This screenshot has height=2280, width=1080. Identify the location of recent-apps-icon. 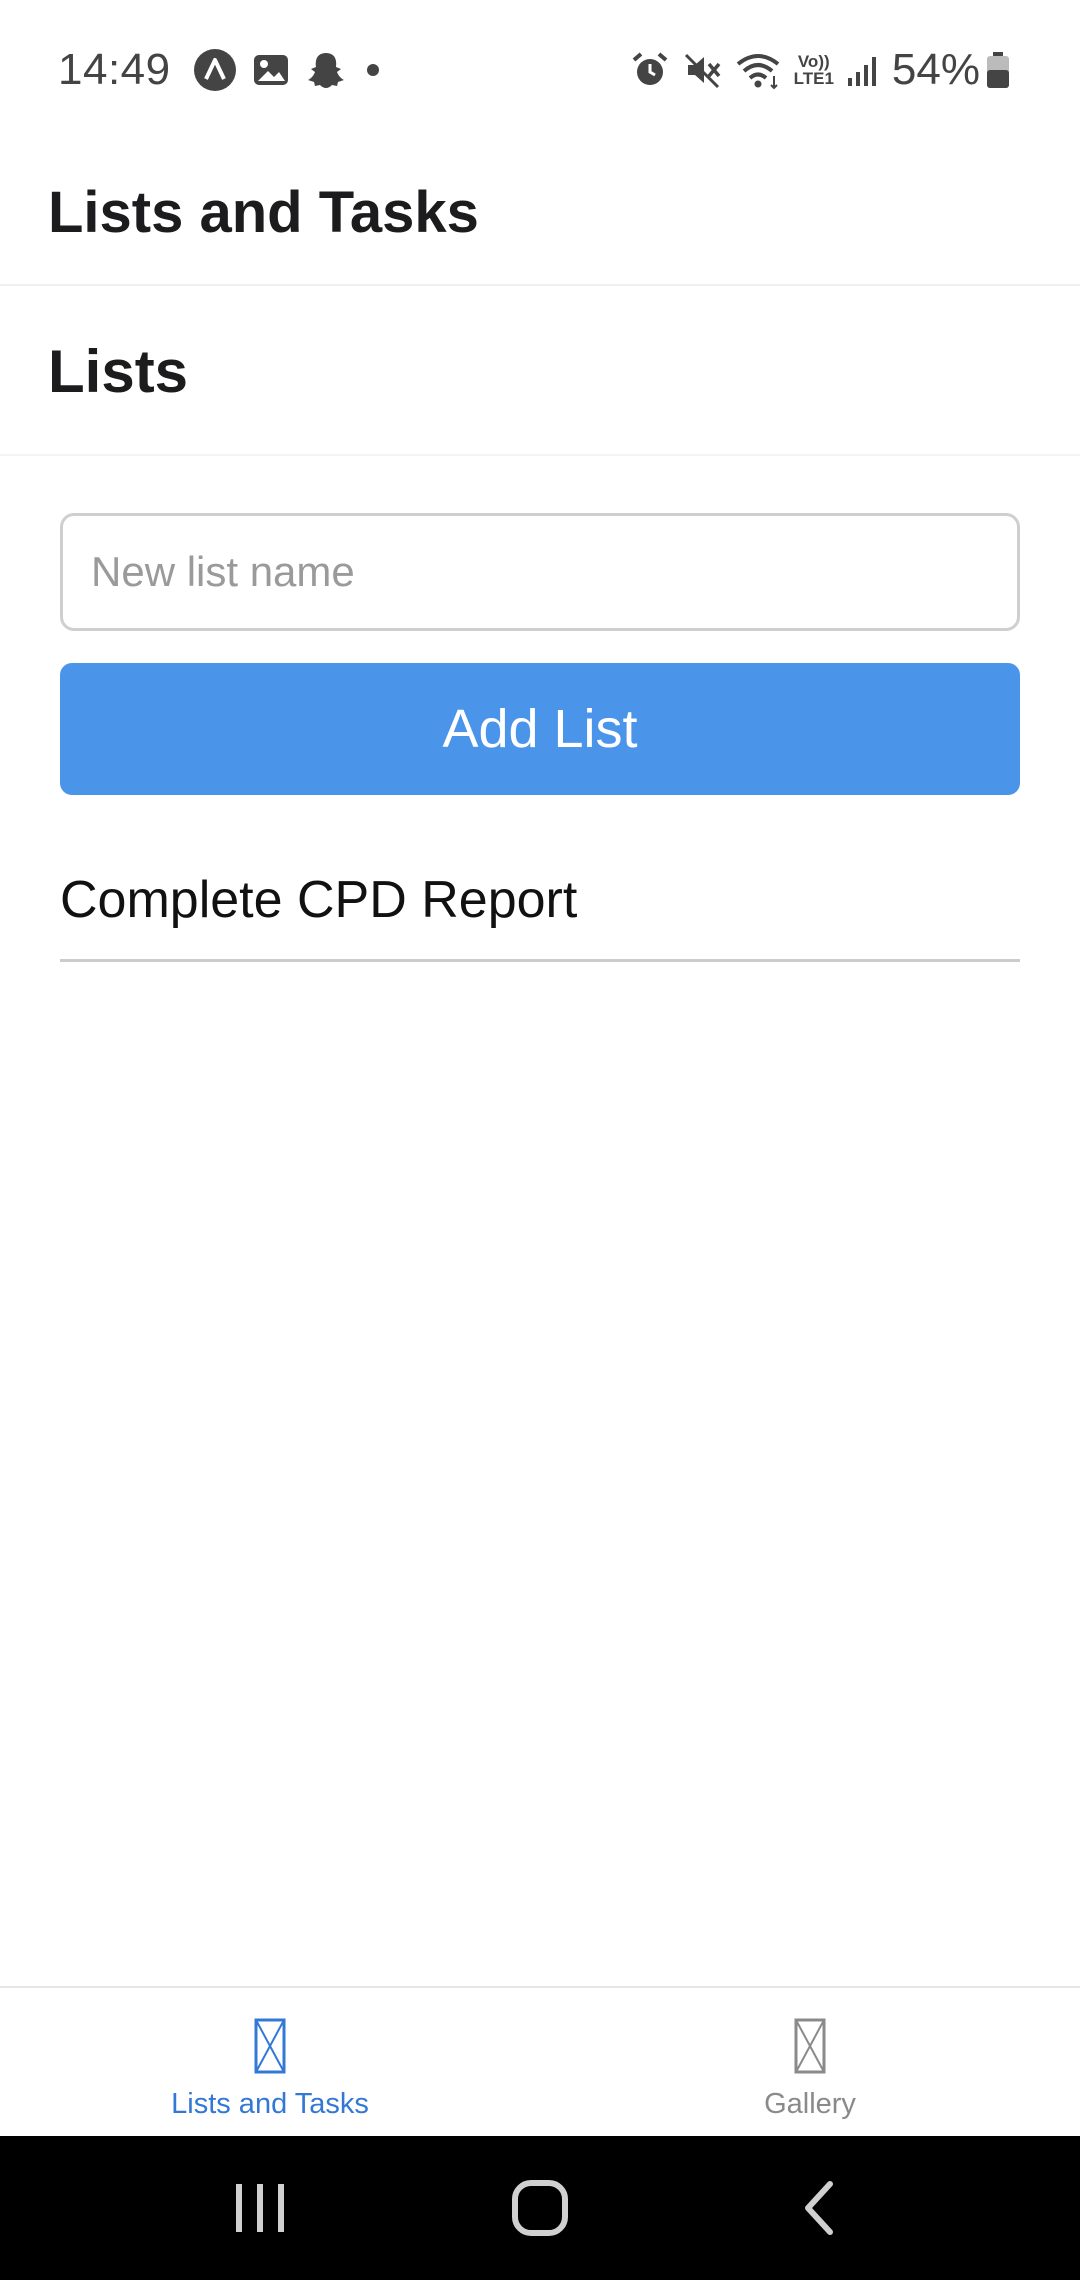
(260, 2208).